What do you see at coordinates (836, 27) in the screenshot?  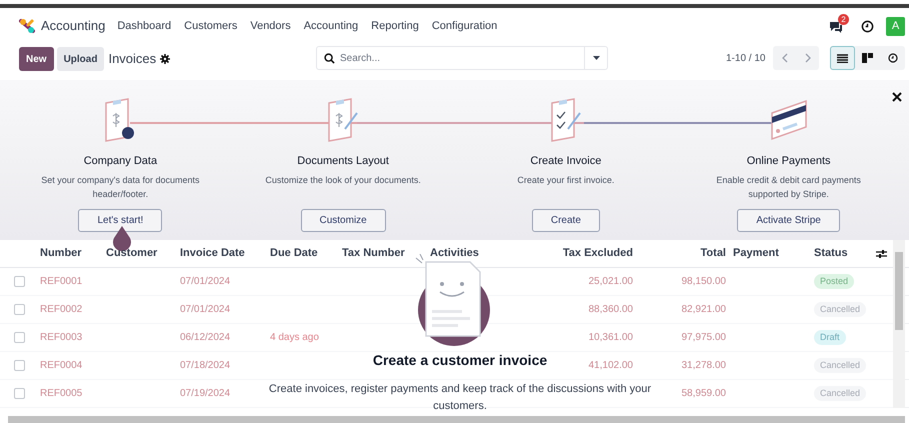 I see `chat-icon` at bounding box center [836, 27].